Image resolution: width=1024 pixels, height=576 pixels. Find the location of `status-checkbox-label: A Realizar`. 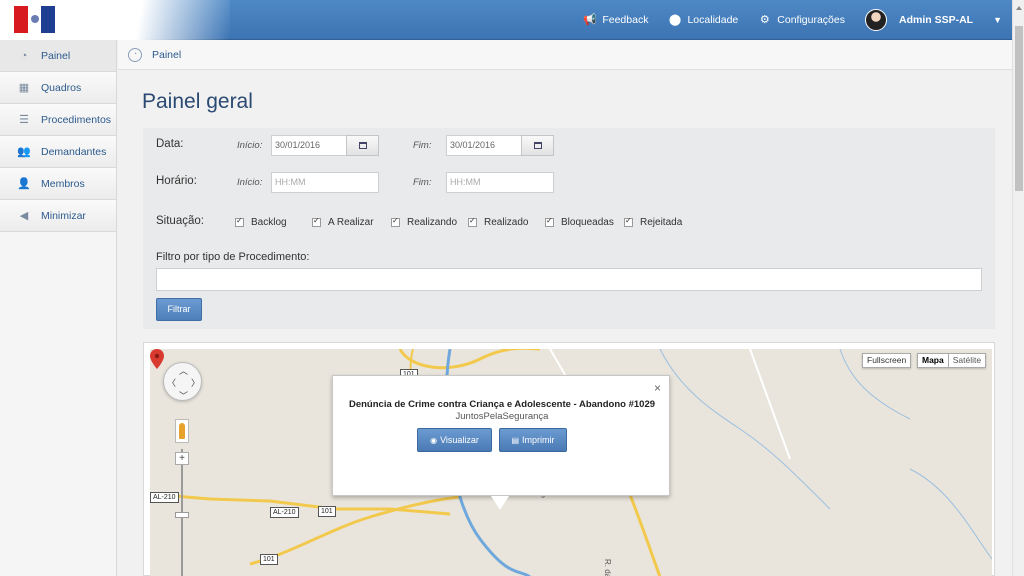

status-checkbox-label: A Realizar is located at coordinates (351, 222).